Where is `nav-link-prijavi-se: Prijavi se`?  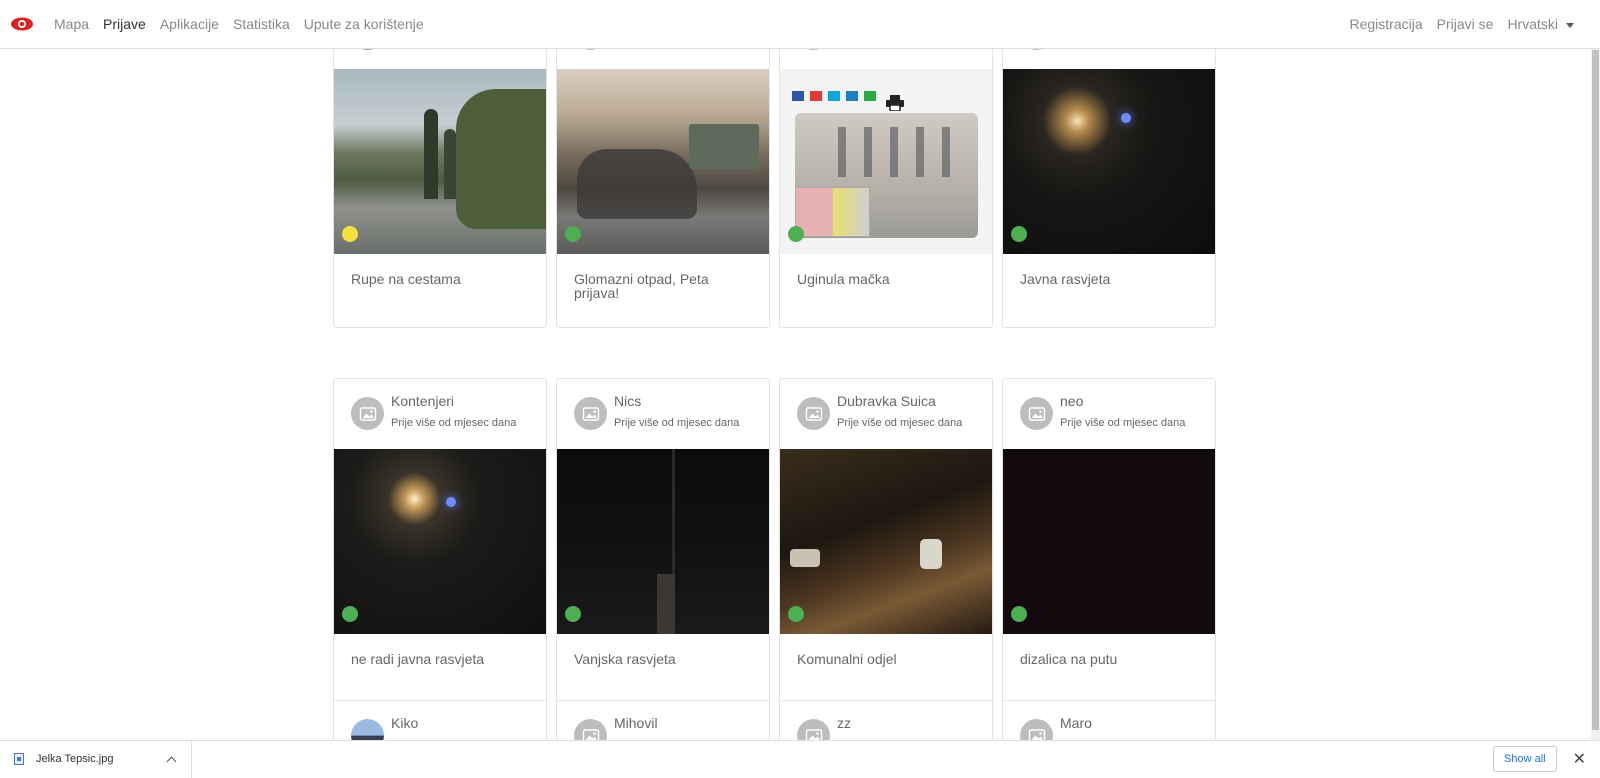 nav-link-prijavi-se: Prijavi se is located at coordinates (1465, 24).